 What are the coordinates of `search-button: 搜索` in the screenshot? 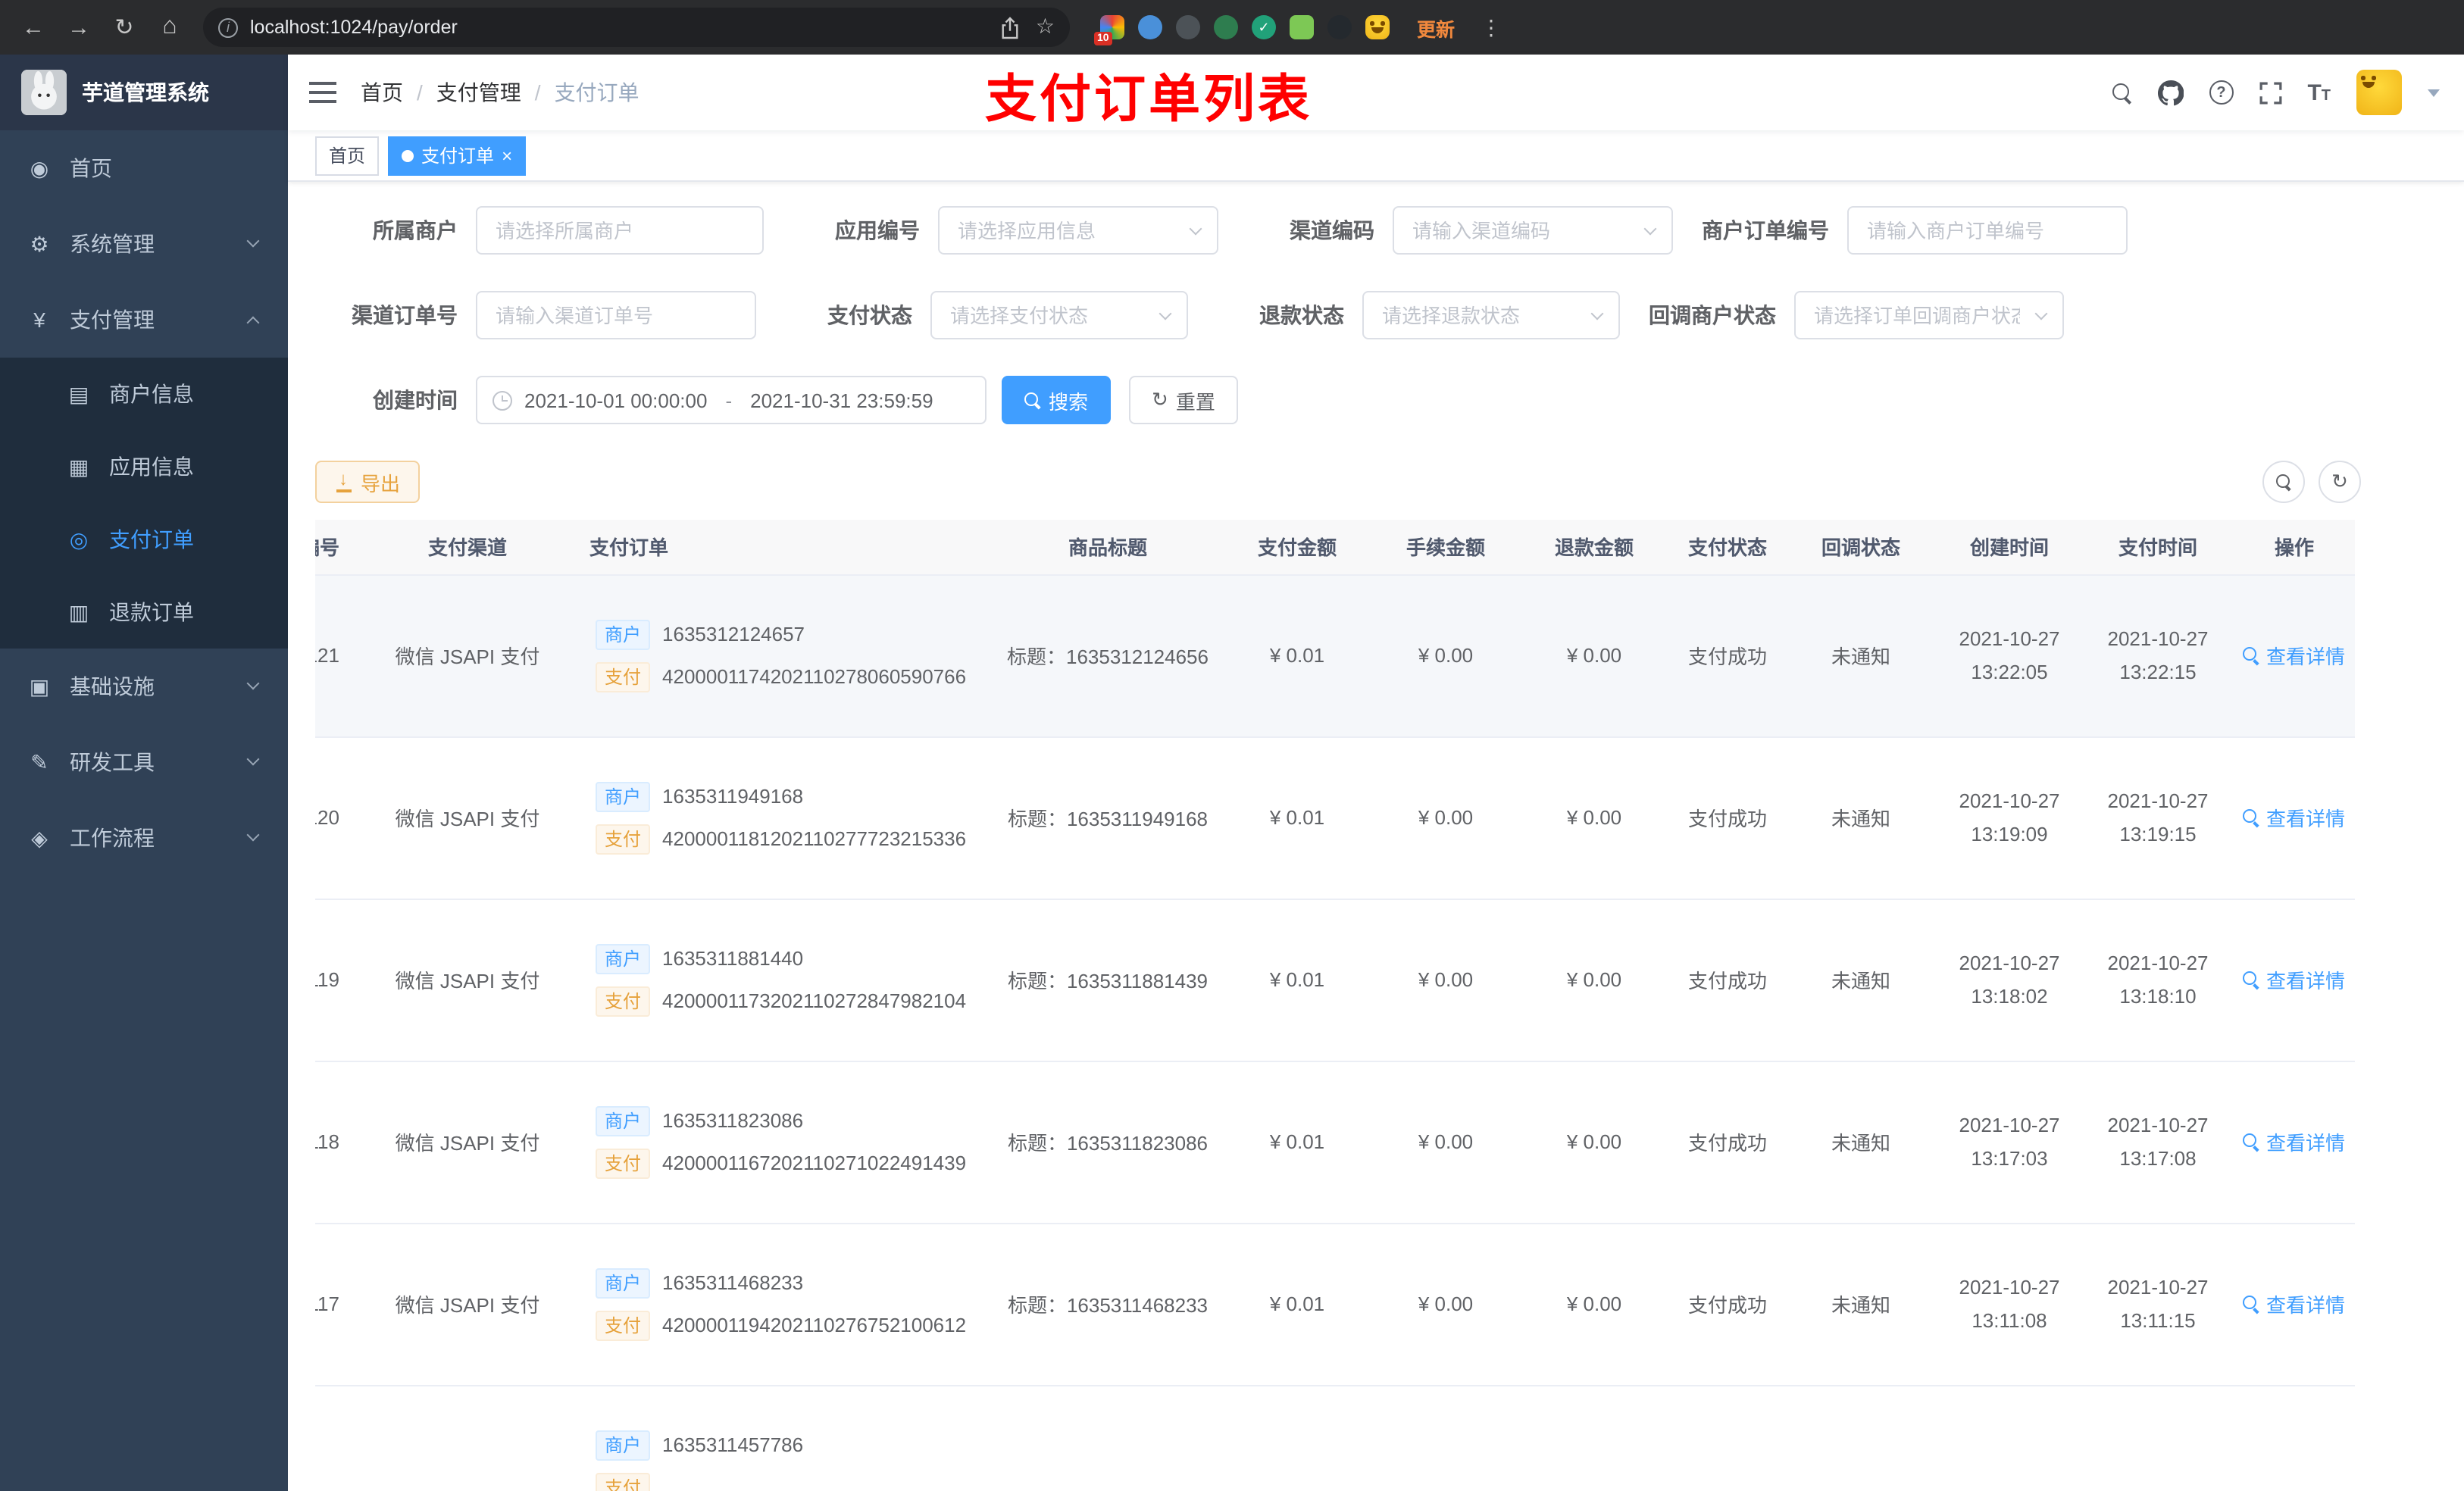 It's located at (1057, 400).